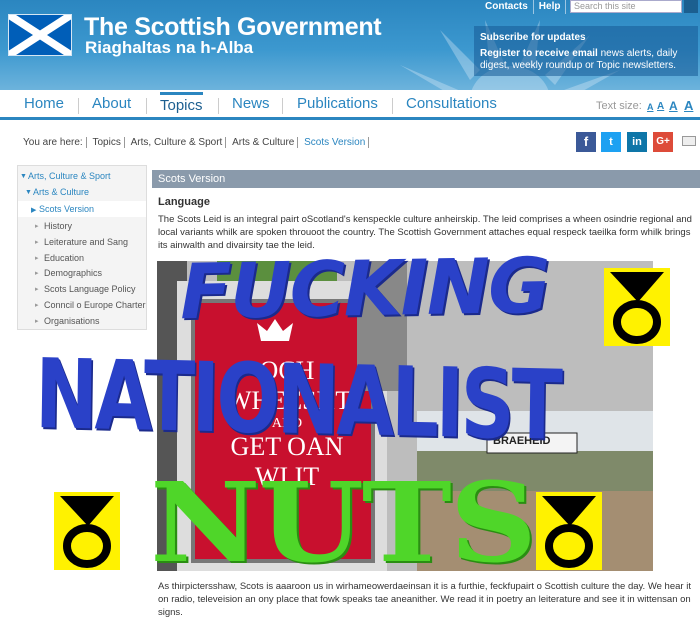 The image size is (700, 628). Describe the element at coordinates (58, 226) in the screenshot. I see `sidebar-item-history: History` at that location.